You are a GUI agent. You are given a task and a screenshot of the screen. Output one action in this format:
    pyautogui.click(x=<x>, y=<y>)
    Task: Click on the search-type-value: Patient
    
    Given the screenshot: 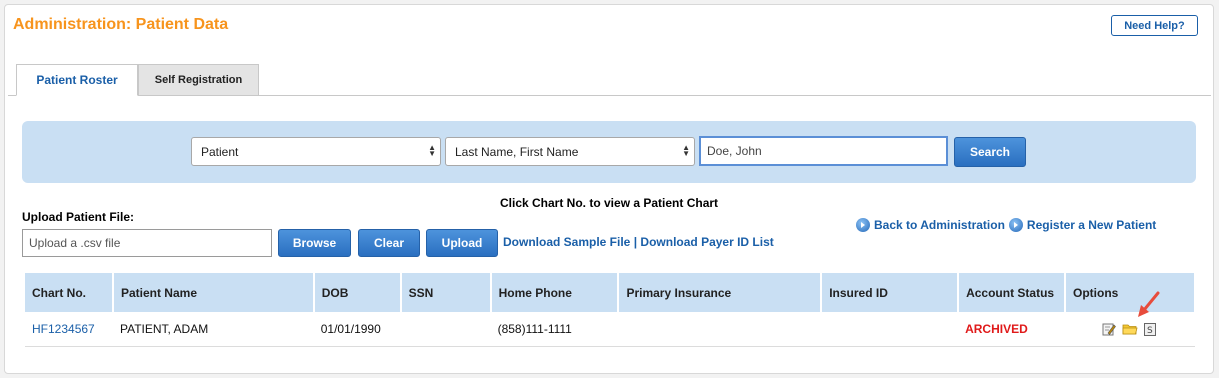 What is the action you would take?
    pyautogui.click(x=220, y=151)
    